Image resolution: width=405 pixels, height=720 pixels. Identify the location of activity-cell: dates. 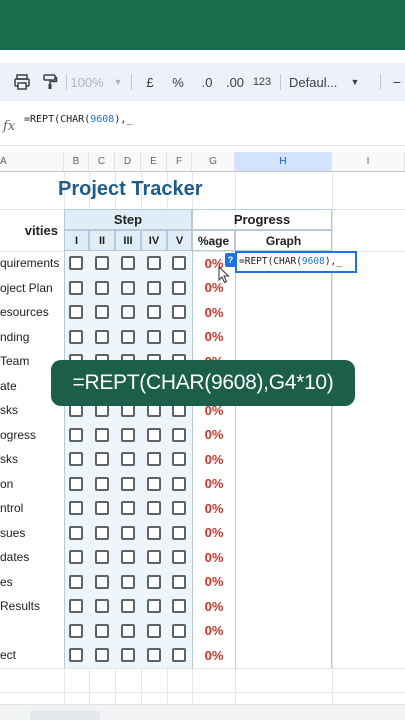
(32, 557).